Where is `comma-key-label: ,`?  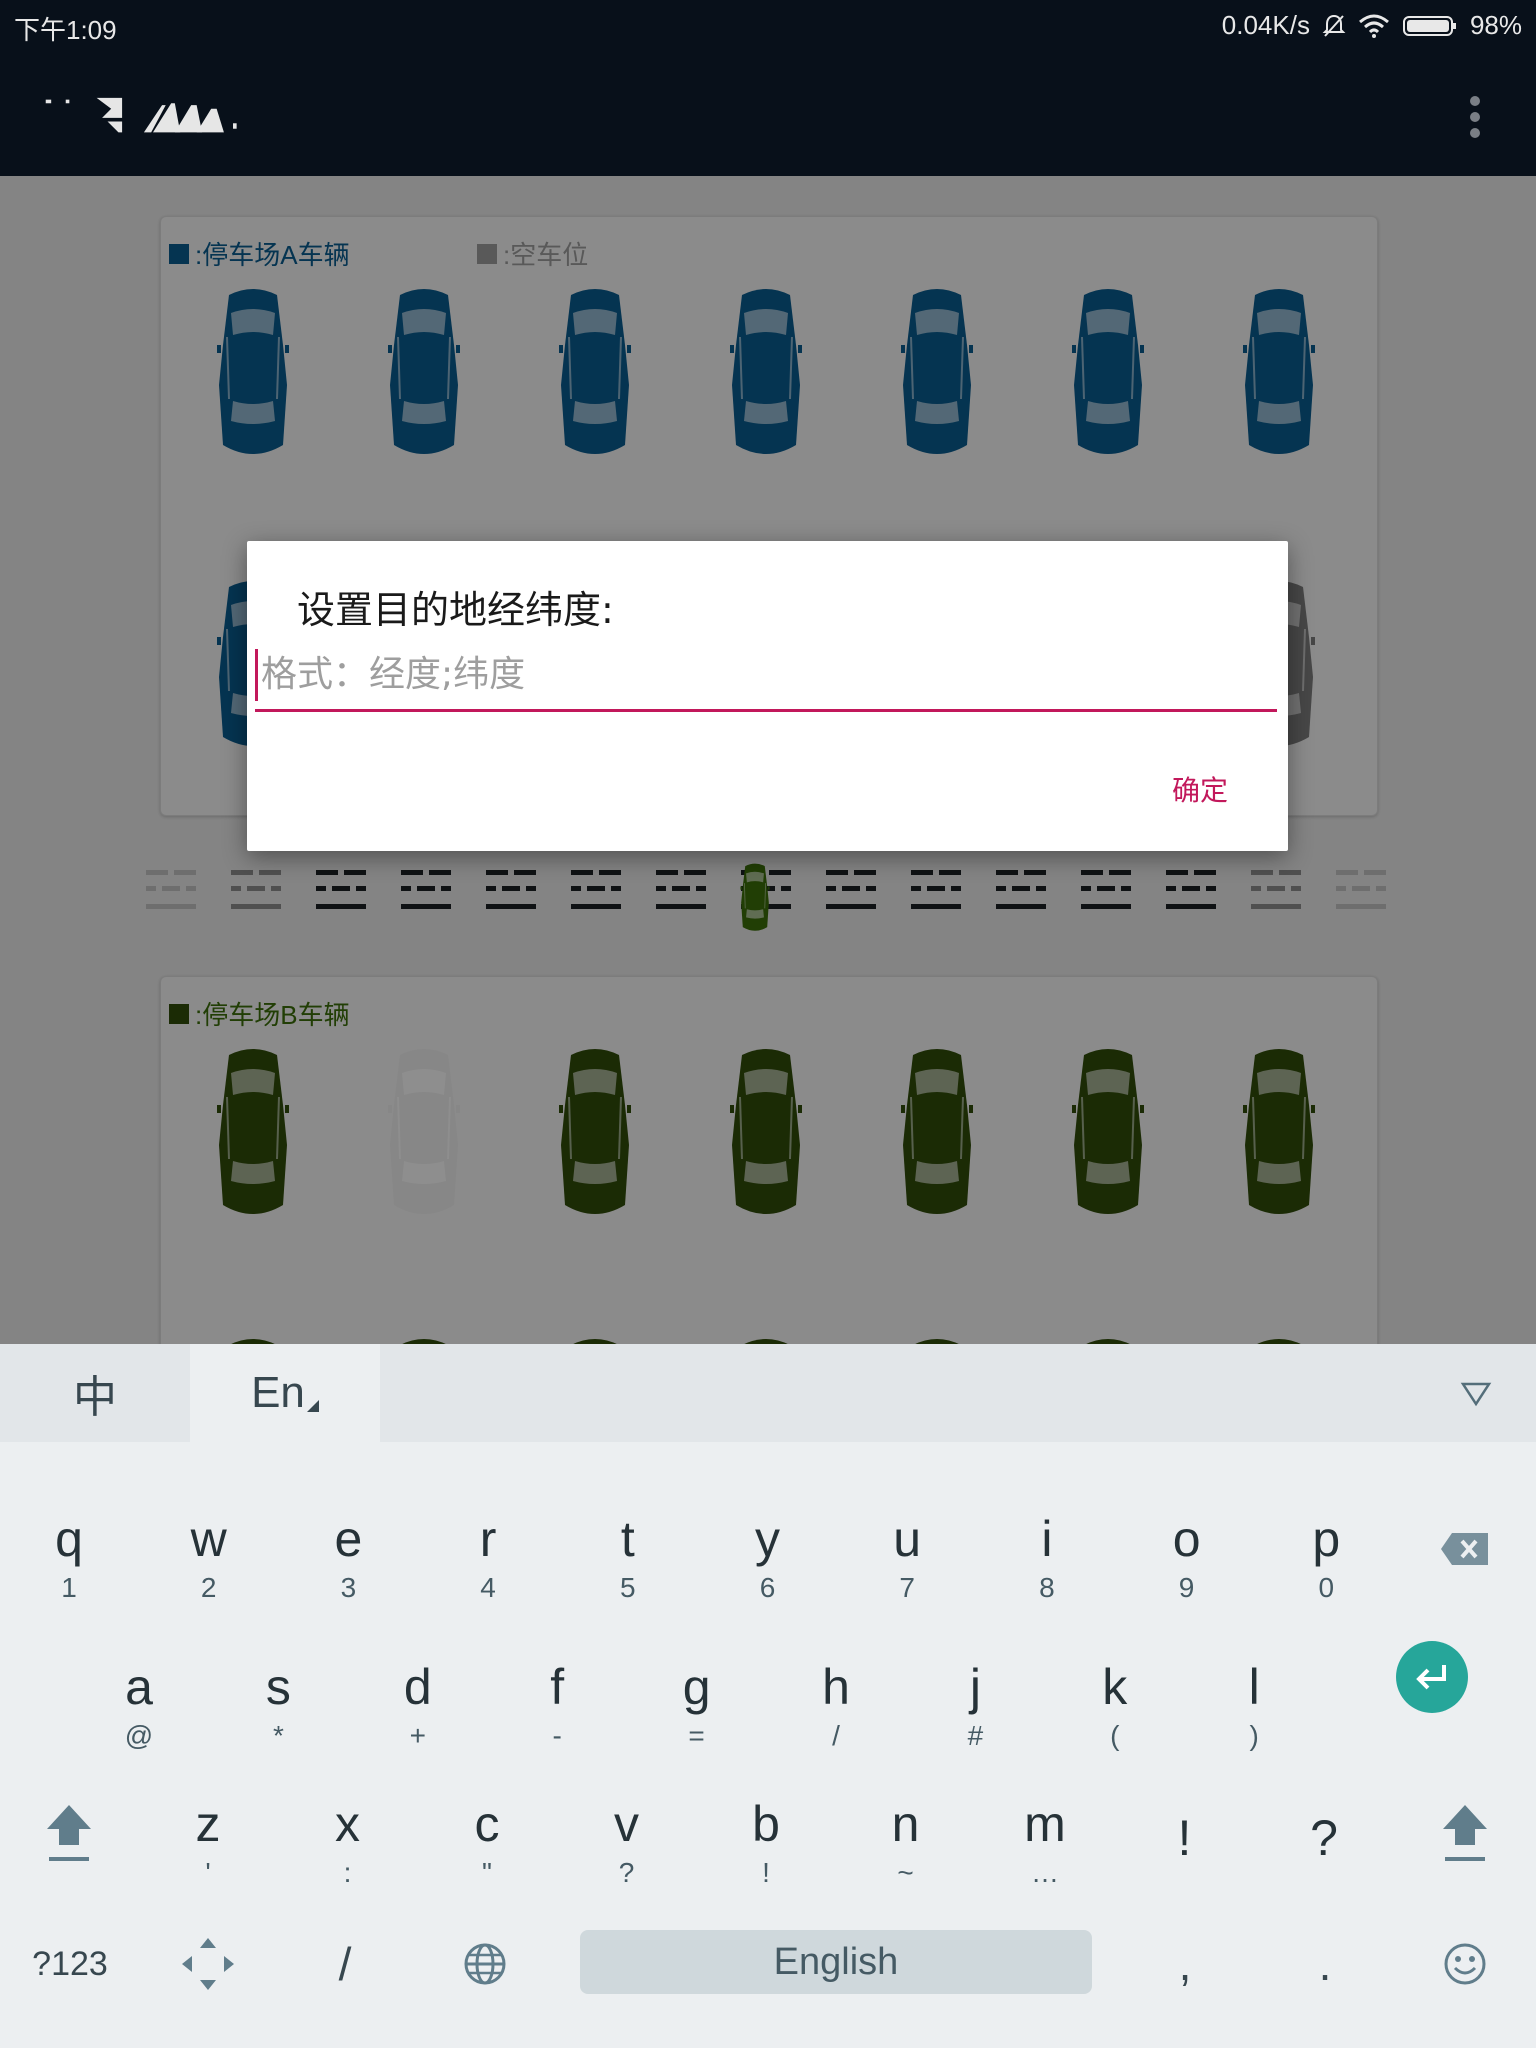 comma-key-label: , is located at coordinates (1185, 1964).